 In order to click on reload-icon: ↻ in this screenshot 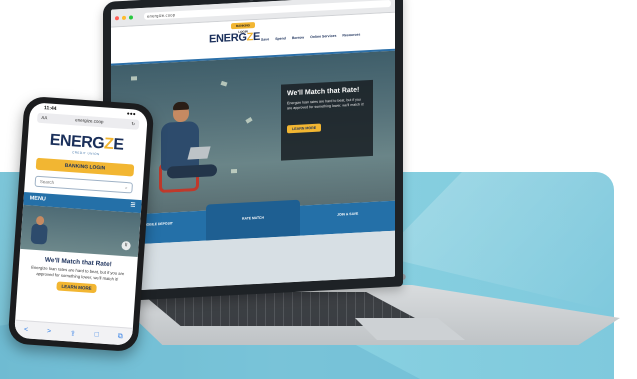, I will do `click(133, 124)`.